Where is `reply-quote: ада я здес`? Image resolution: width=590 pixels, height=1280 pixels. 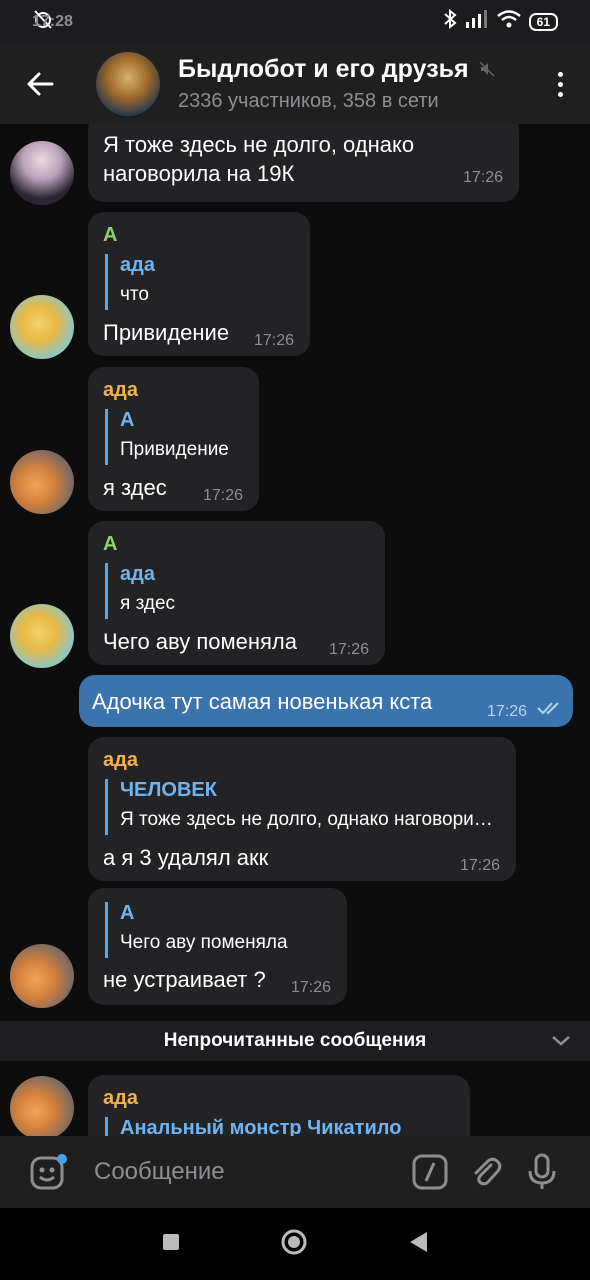
reply-quote: ада я здес is located at coordinates (235, 591).